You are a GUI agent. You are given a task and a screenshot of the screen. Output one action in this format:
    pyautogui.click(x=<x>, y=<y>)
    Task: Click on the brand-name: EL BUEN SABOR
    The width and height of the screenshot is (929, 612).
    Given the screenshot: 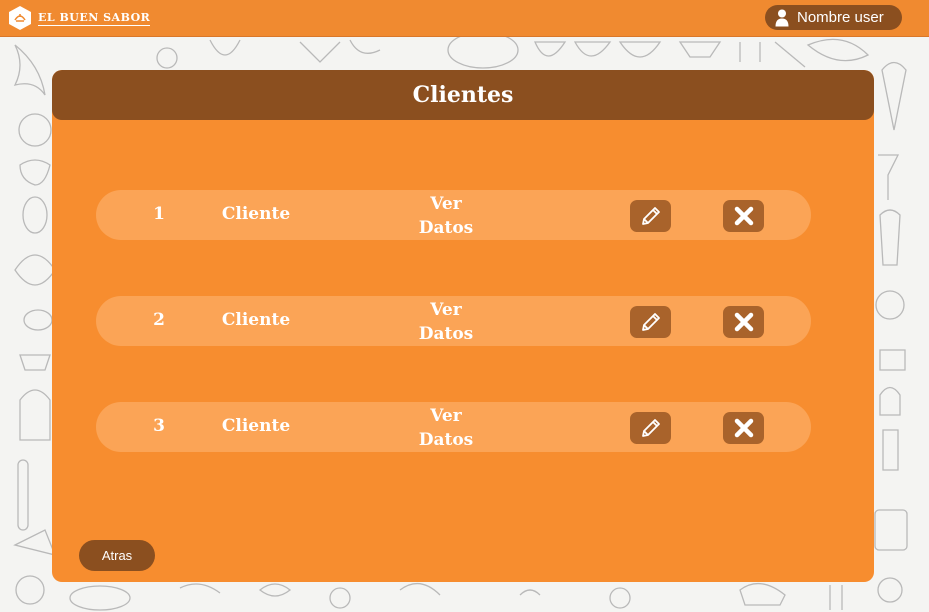 What is the action you would take?
    pyautogui.click(x=94, y=18)
    